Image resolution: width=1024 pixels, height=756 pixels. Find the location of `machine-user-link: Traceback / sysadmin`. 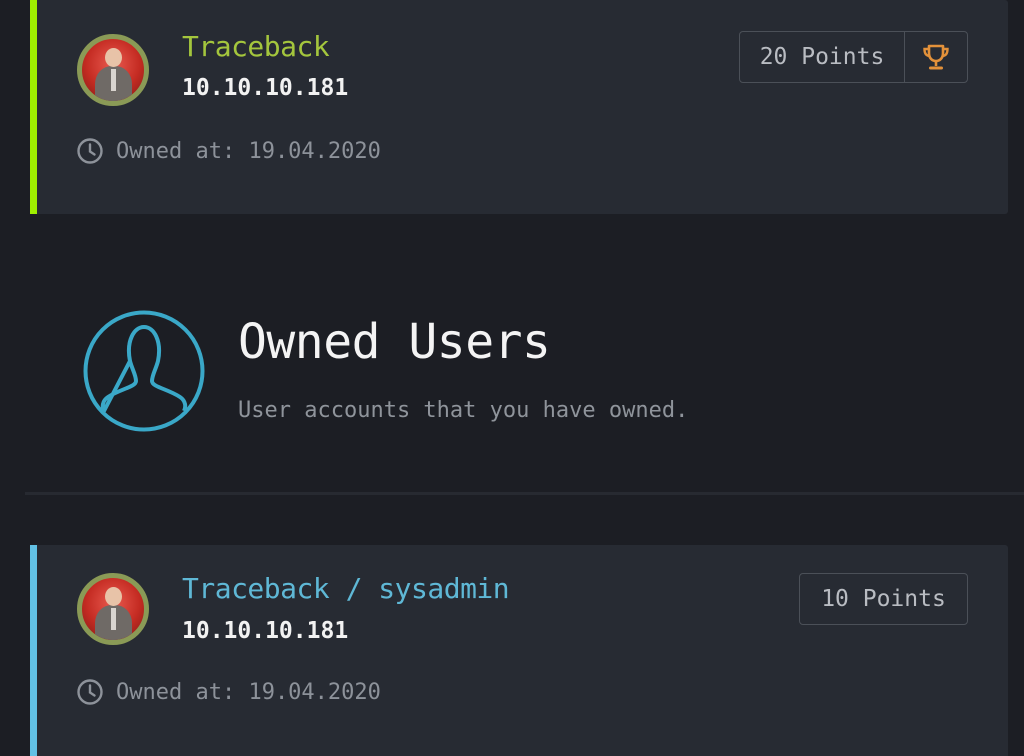

machine-user-link: Traceback / sysadmin is located at coordinates (346, 588).